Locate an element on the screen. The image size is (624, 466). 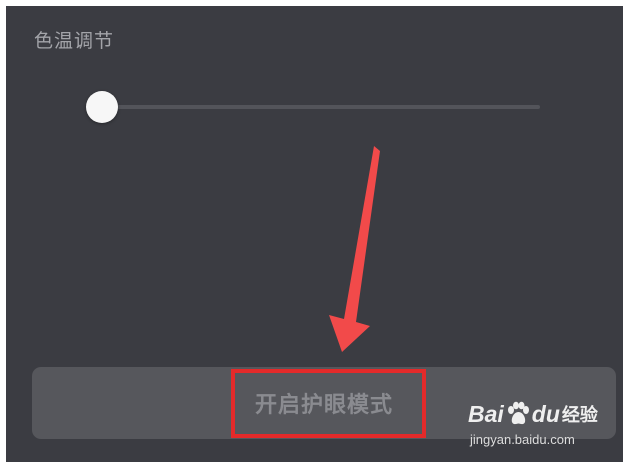
baidu-paw-icon is located at coordinates (518, 413).